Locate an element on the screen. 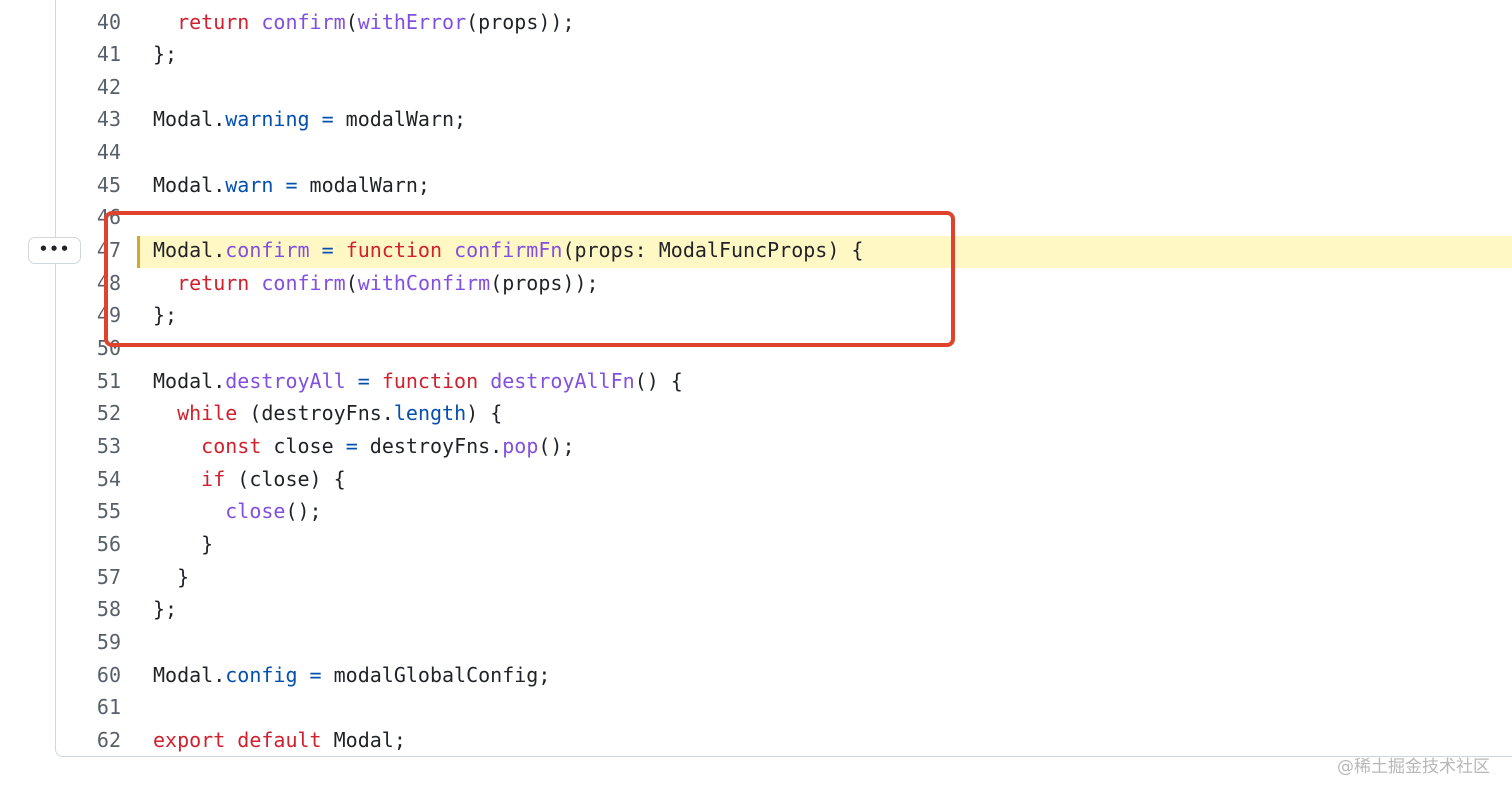 The width and height of the screenshot is (1512, 796). line-number: 60 is located at coordinates (88, 675).